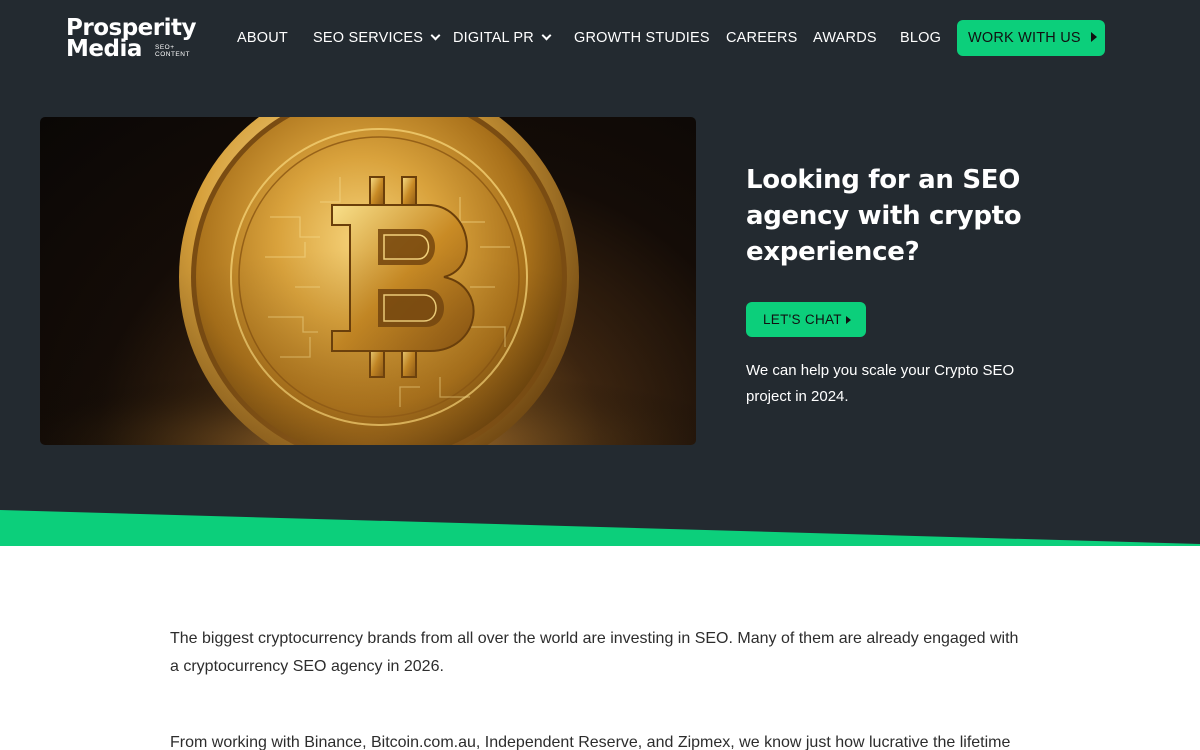  Describe the element at coordinates (262, 38) in the screenshot. I see `nav-about: ABOUT` at that location.